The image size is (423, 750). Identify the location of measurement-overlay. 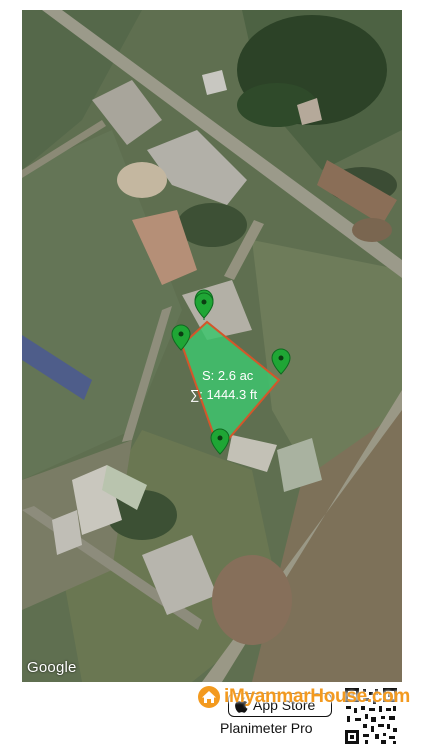
(231, 372).